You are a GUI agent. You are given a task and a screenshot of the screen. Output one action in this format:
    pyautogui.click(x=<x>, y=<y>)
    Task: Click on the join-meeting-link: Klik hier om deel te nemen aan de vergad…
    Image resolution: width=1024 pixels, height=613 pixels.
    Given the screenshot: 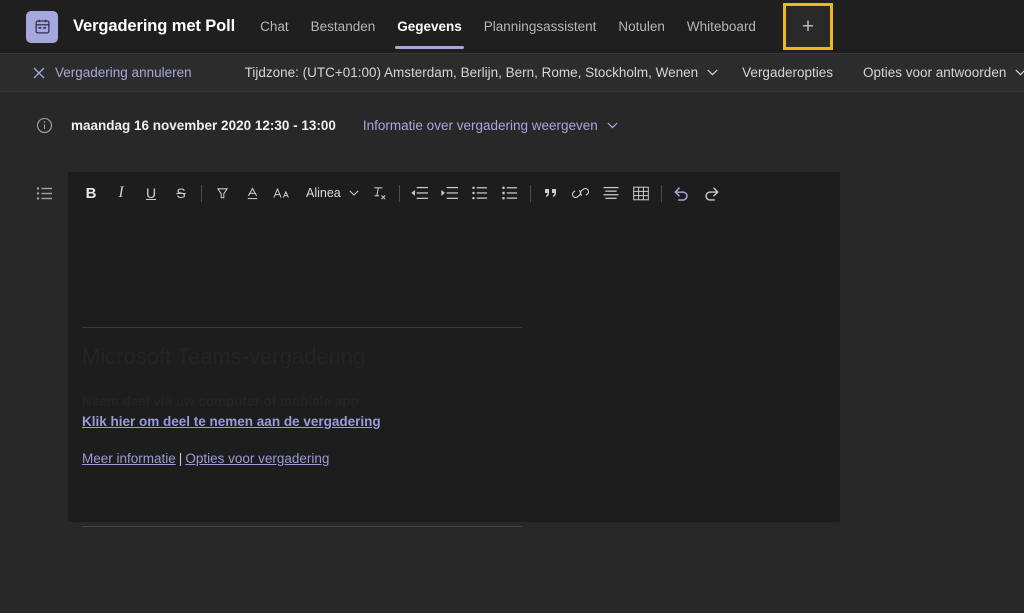 What is the action you would take?
    pyautogui.click(x=231, y=421)
    